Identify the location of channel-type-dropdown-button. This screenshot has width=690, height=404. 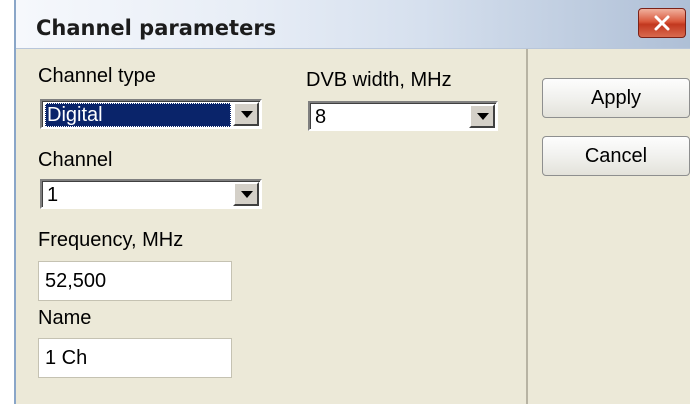
(246, 114).